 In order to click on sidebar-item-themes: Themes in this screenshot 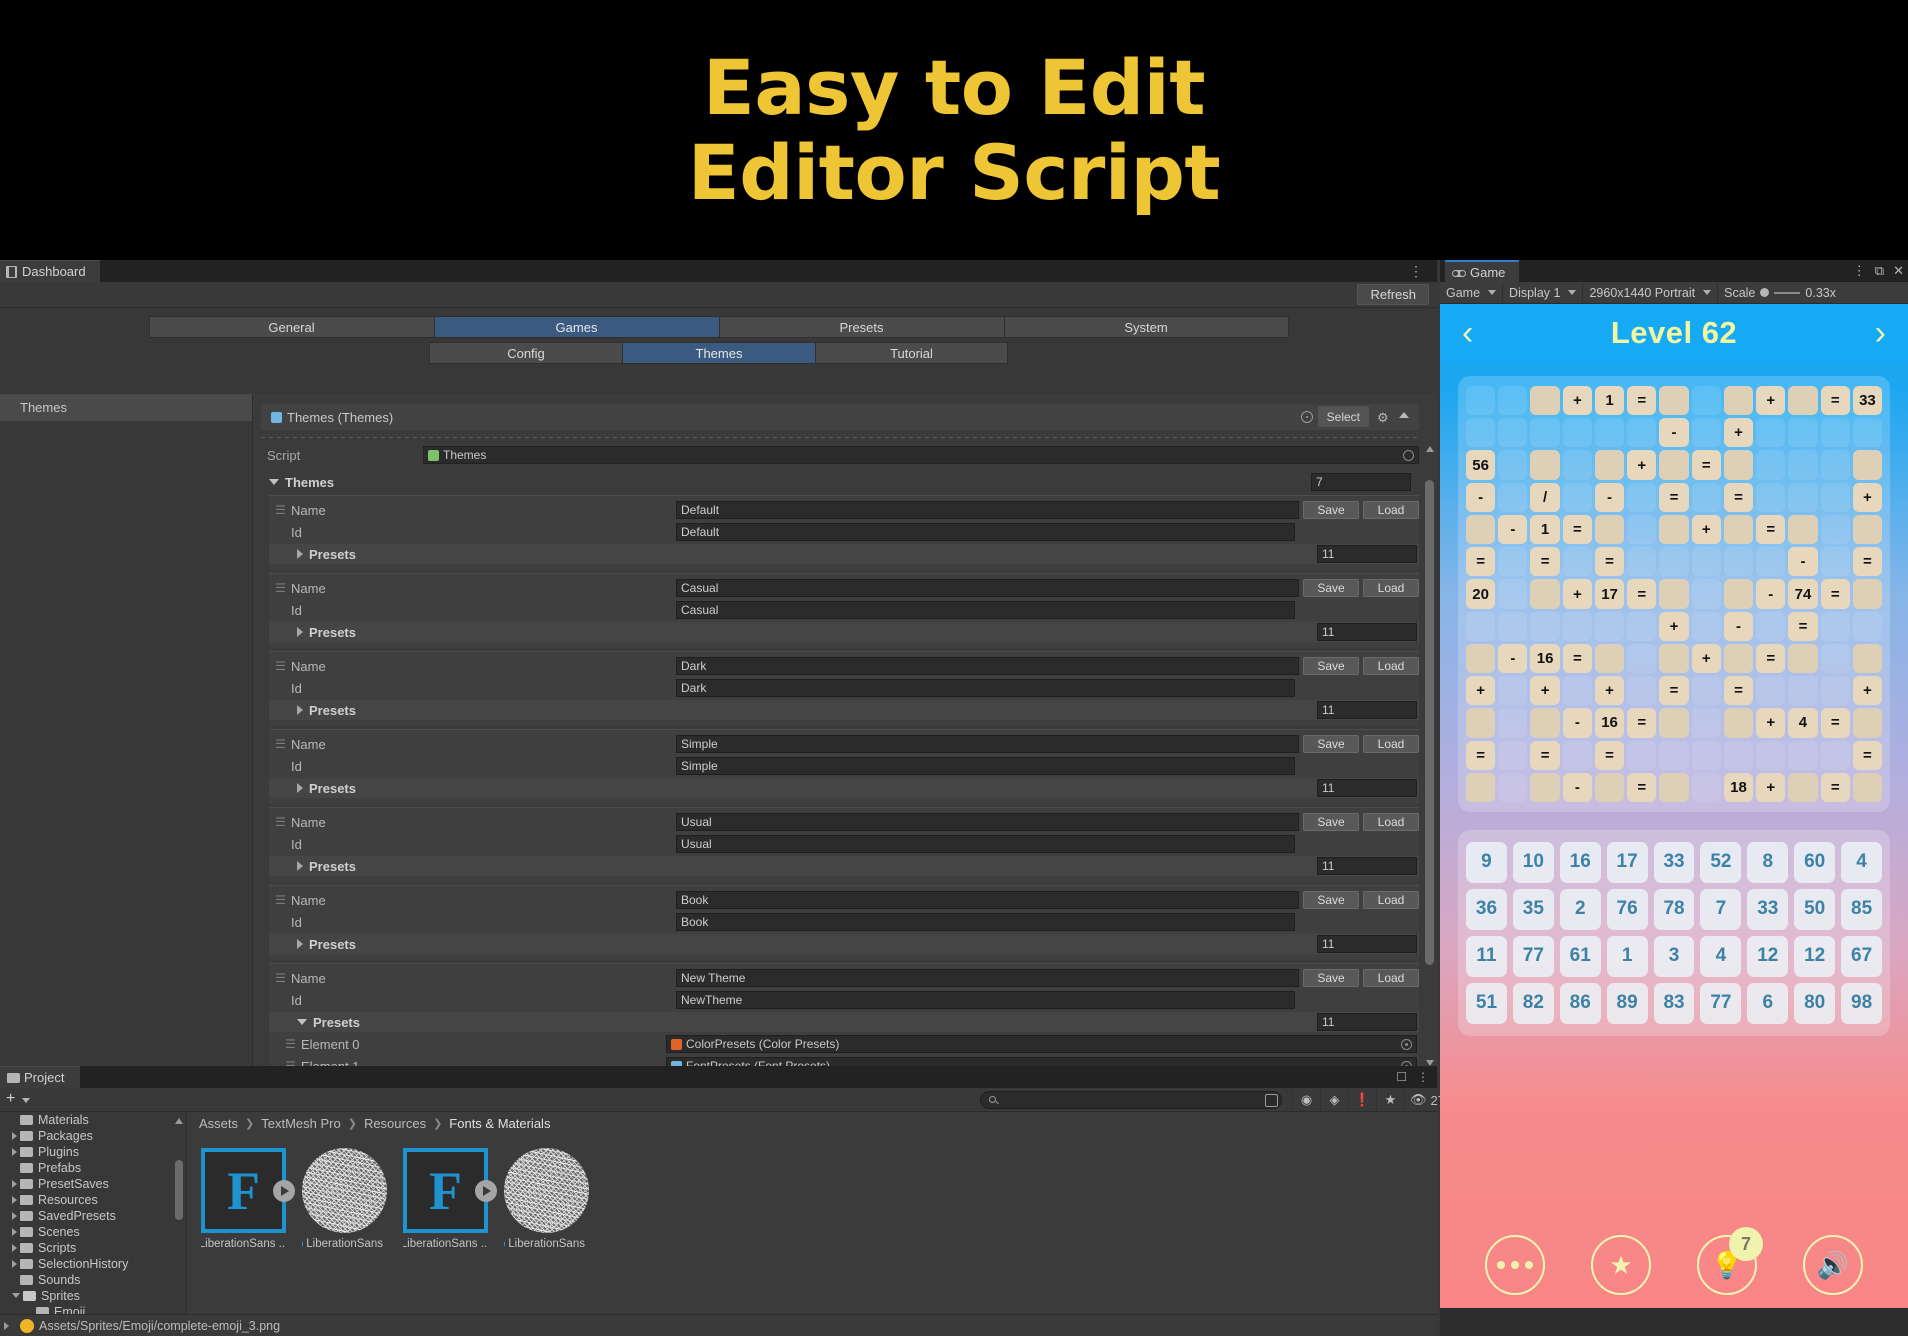, I will do `click(126, 407)`.